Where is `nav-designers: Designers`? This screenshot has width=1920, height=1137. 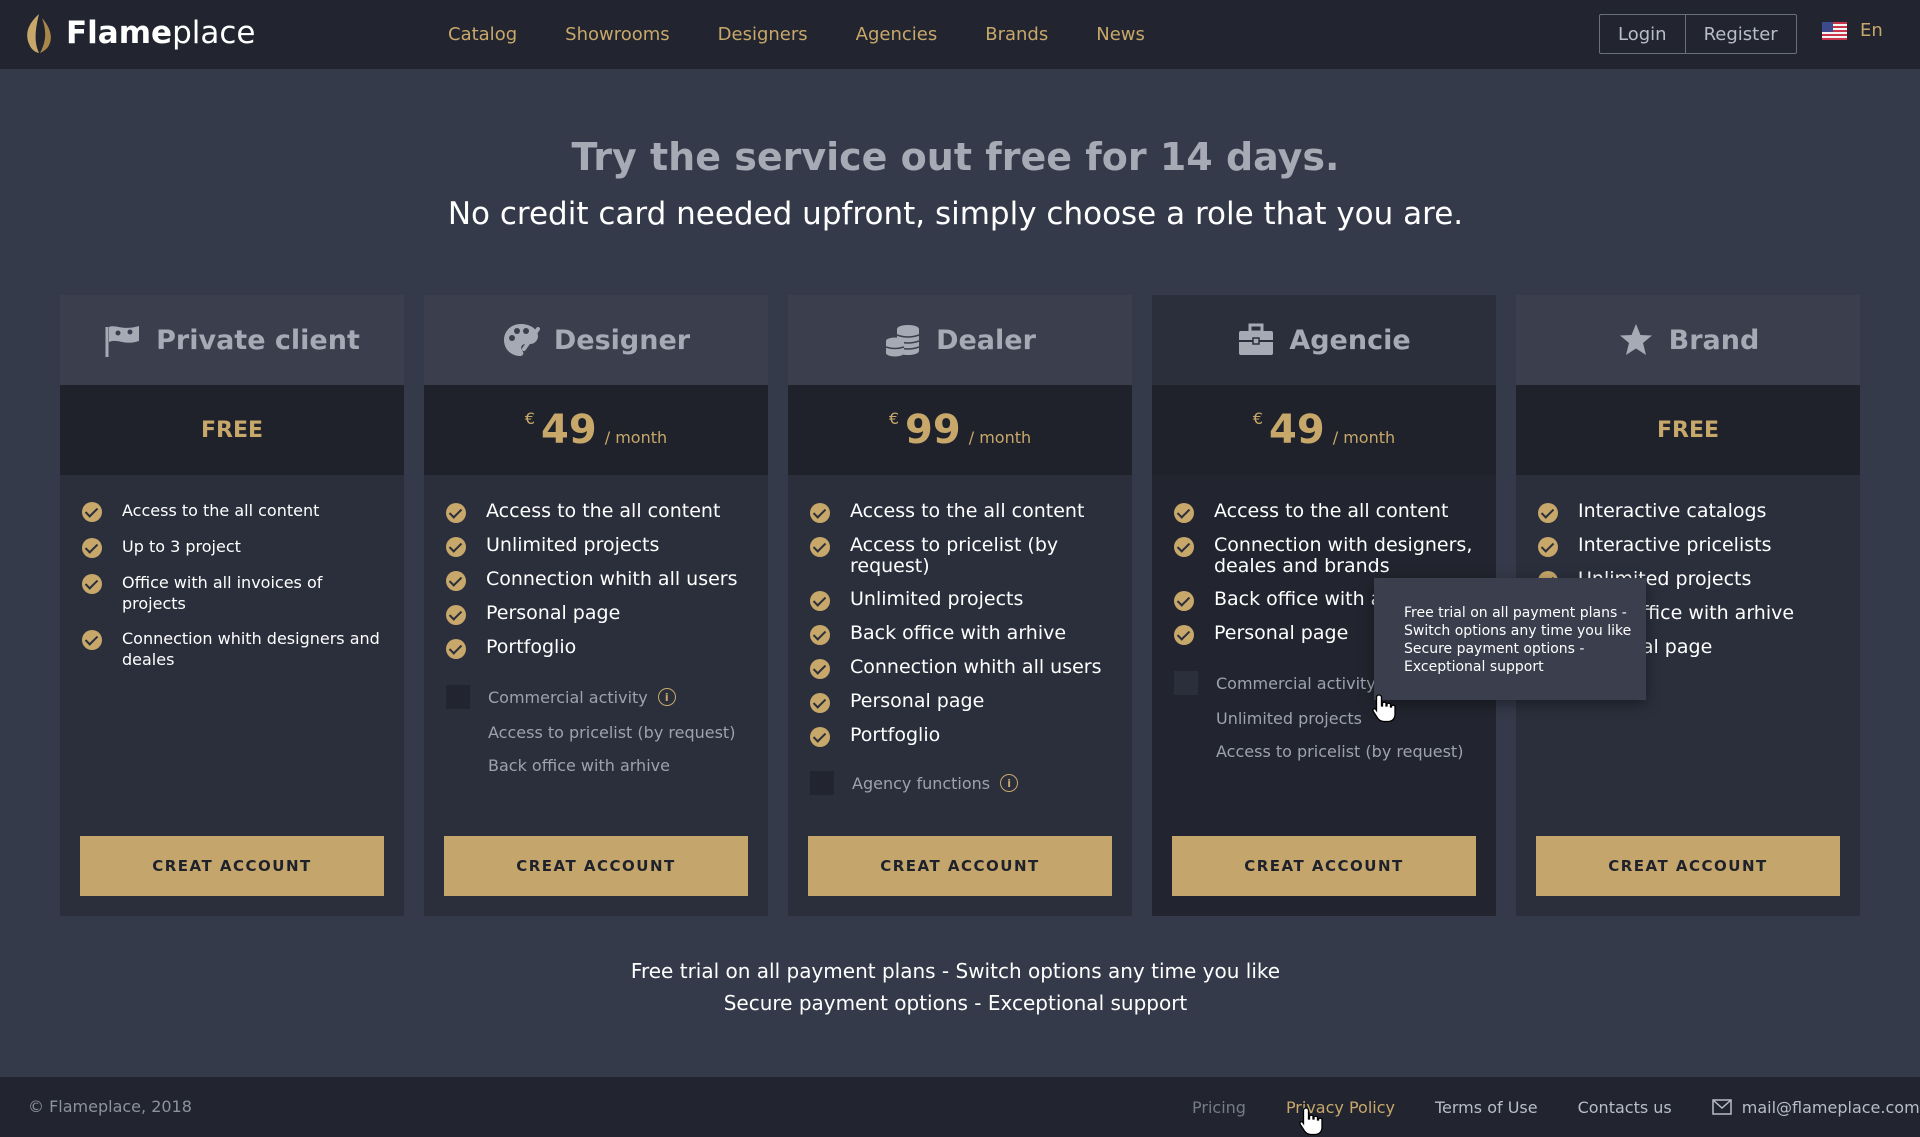 nav-designers: Designers is located at coordinates (763, 34).